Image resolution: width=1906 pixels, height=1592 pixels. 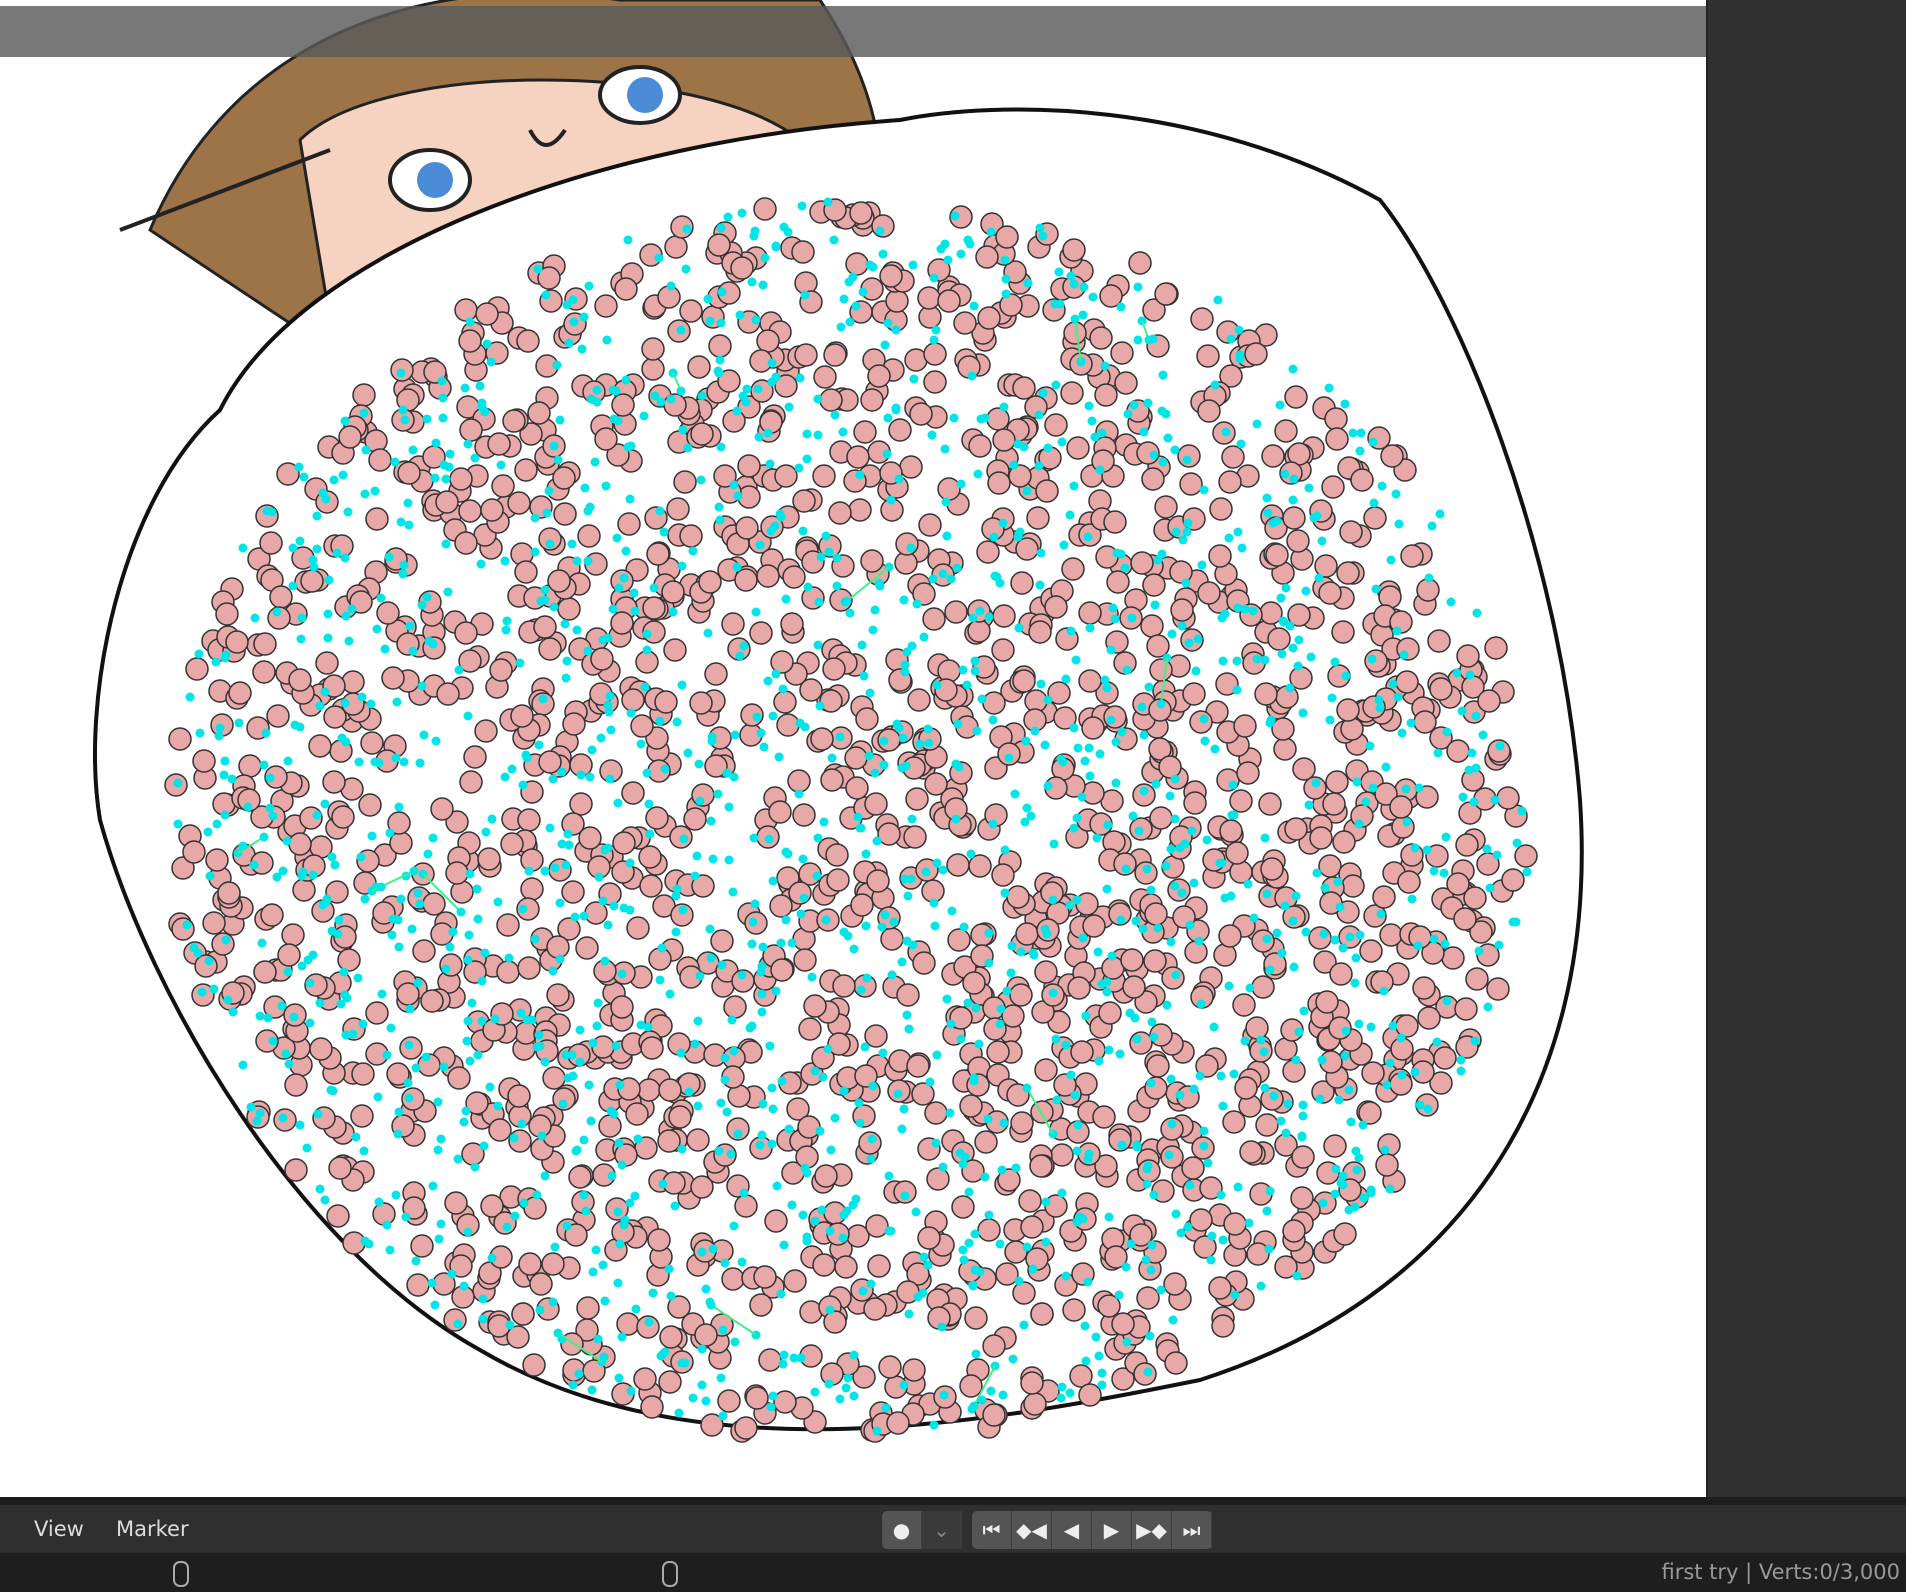 What do you see at coordinates (181, 1574) in the screenshot?
I see `mouse-left-icon` at bounding box center [181, 1574].